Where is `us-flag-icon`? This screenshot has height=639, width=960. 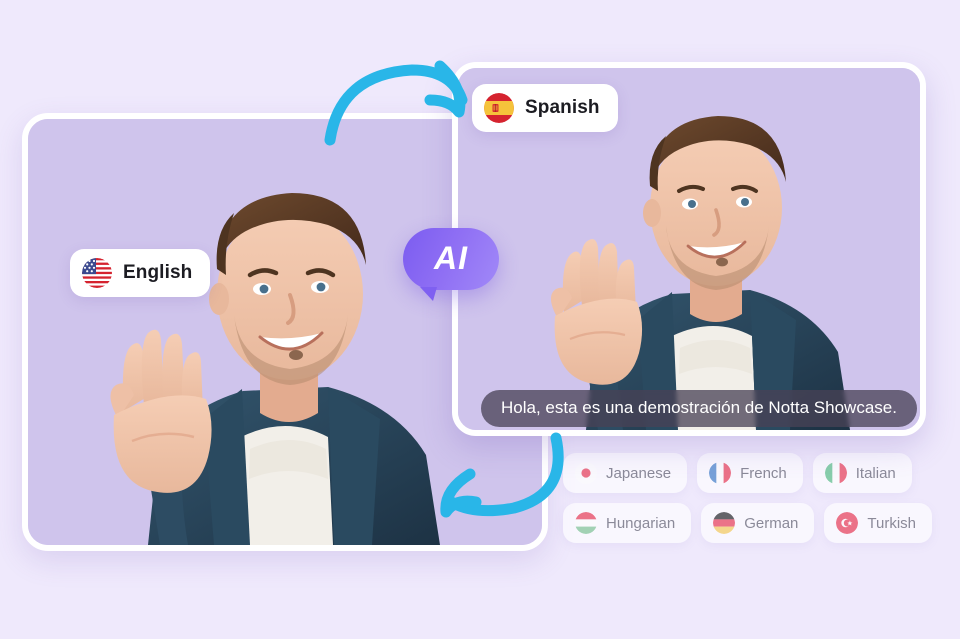 us-flag-icon is located at coordinates (97, 273).